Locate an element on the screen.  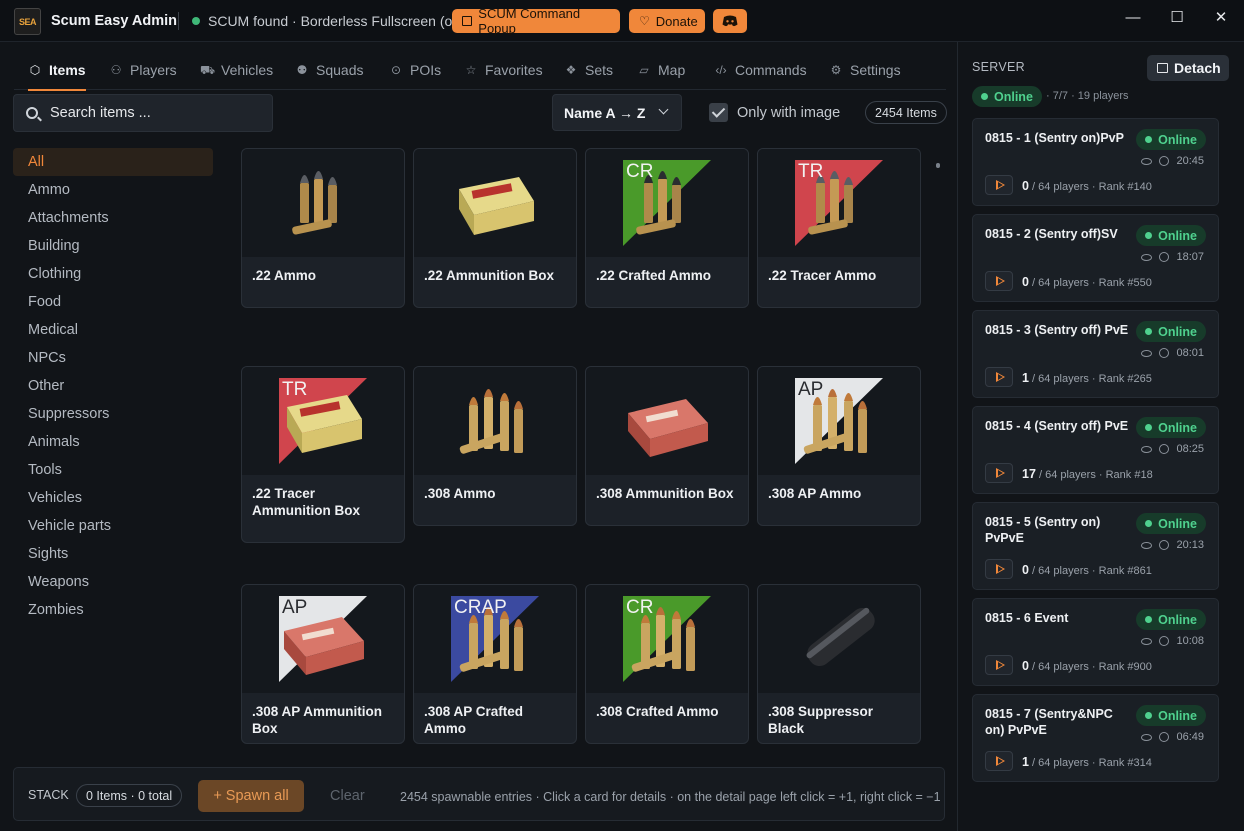
item-card: CR .308 Crafted Ammo is located at coordinates (667, 664).